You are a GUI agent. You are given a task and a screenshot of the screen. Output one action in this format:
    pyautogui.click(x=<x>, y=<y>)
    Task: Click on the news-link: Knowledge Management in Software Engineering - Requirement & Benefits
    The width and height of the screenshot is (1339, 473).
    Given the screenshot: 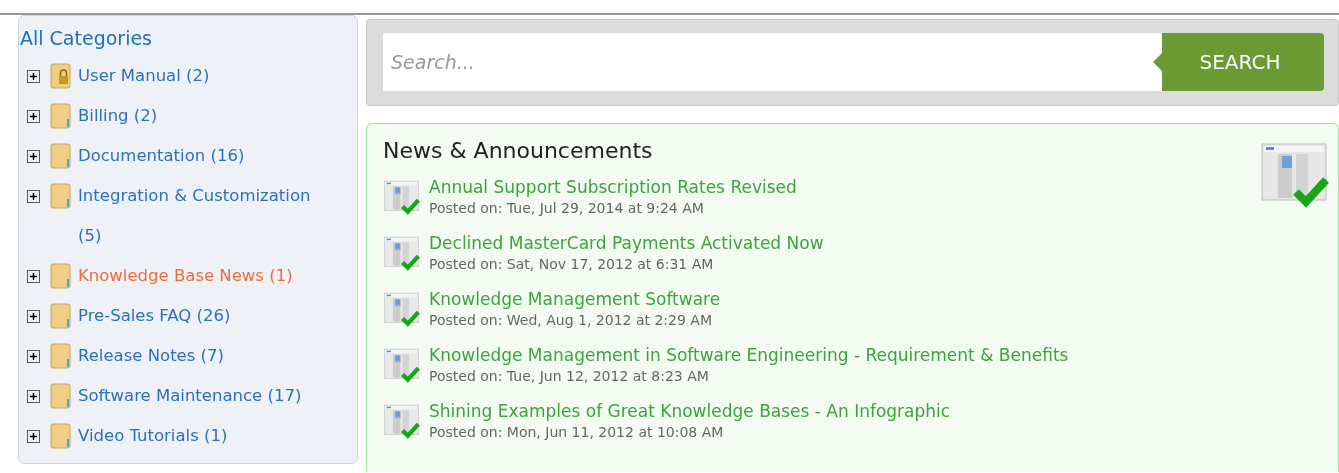 What is the action you would take?
    pyautogui.click(x=749, y=355)
    